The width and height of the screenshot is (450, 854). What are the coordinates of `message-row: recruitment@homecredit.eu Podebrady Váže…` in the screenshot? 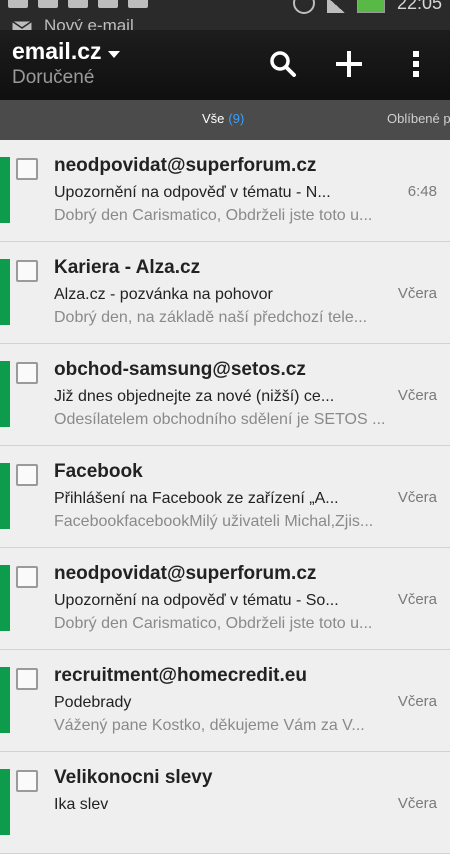 It's located at (225, 701).